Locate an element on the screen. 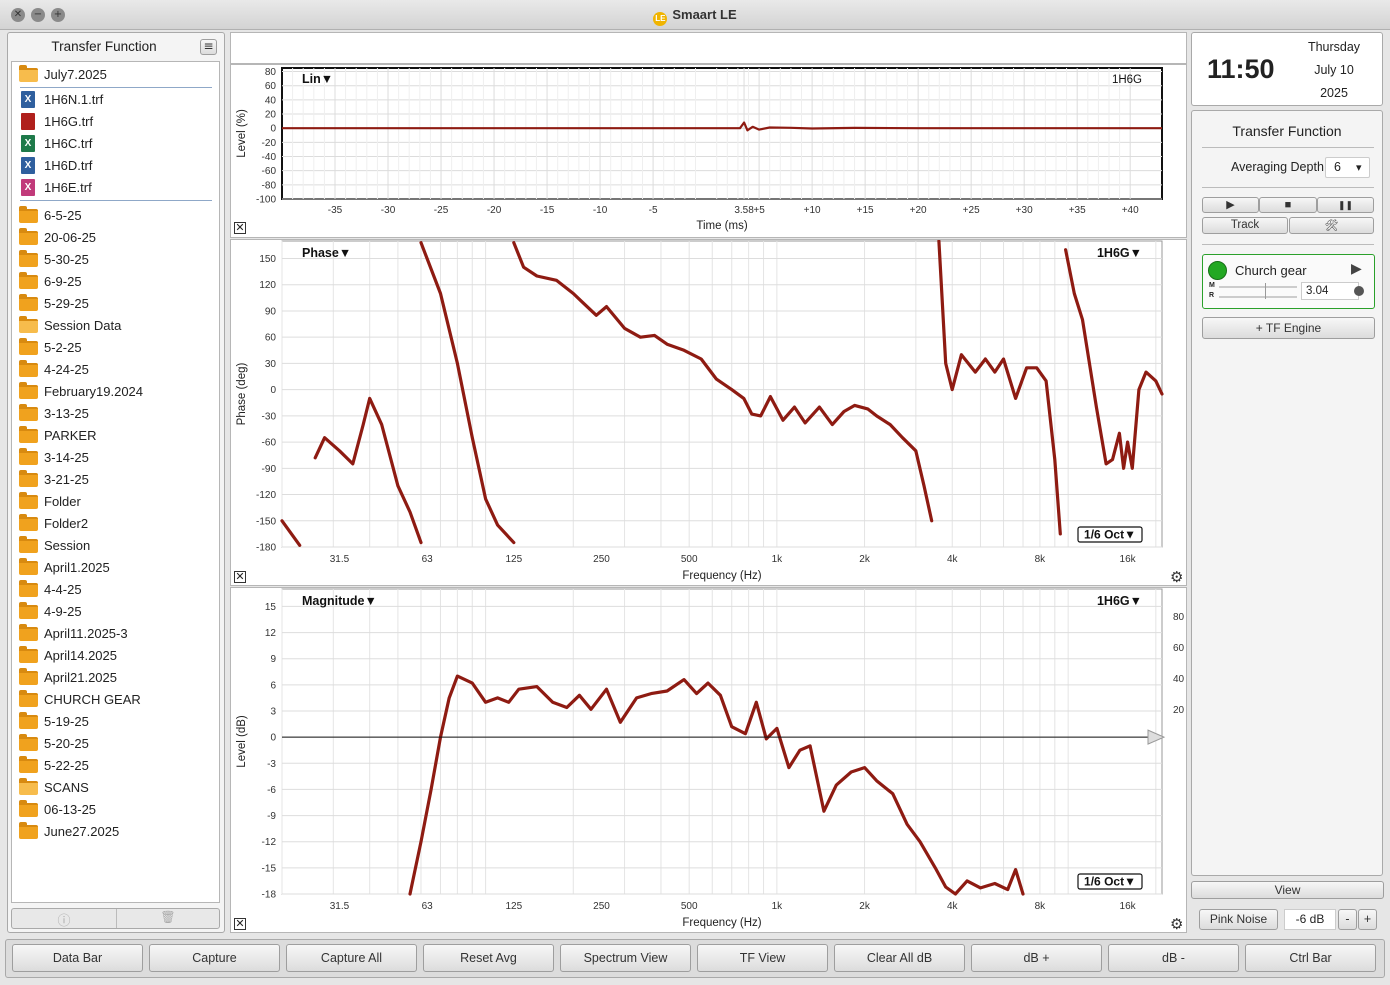 The image size is (1390, 985). engine-status-icon is located at coordinates (1217, 270).